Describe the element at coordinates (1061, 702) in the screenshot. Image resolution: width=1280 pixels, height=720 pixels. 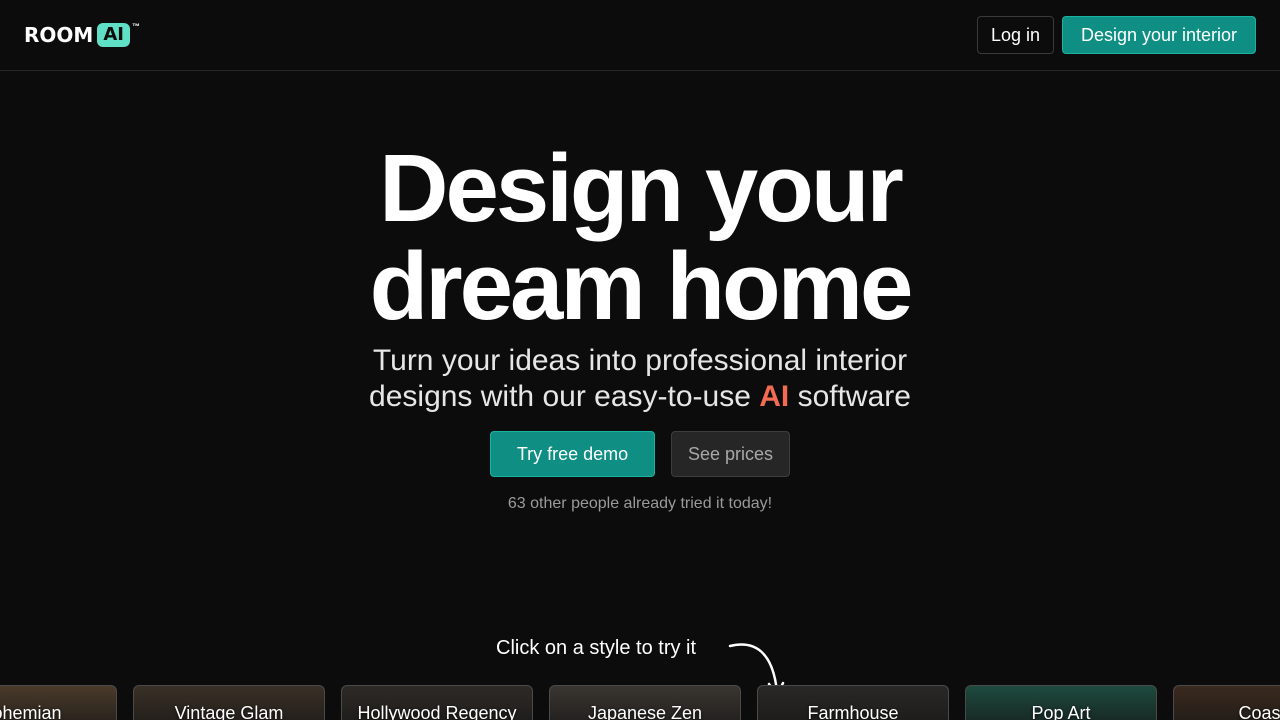
I see `style-card: Pop Art` at that location.